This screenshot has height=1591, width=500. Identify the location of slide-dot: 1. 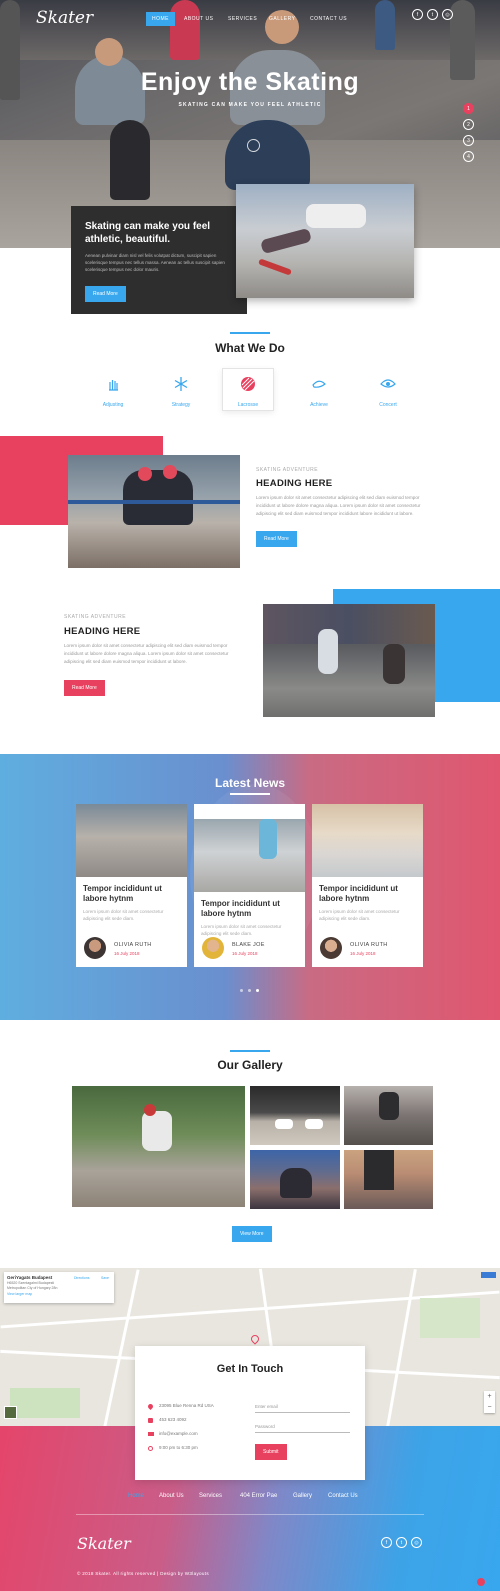
(468, 108).